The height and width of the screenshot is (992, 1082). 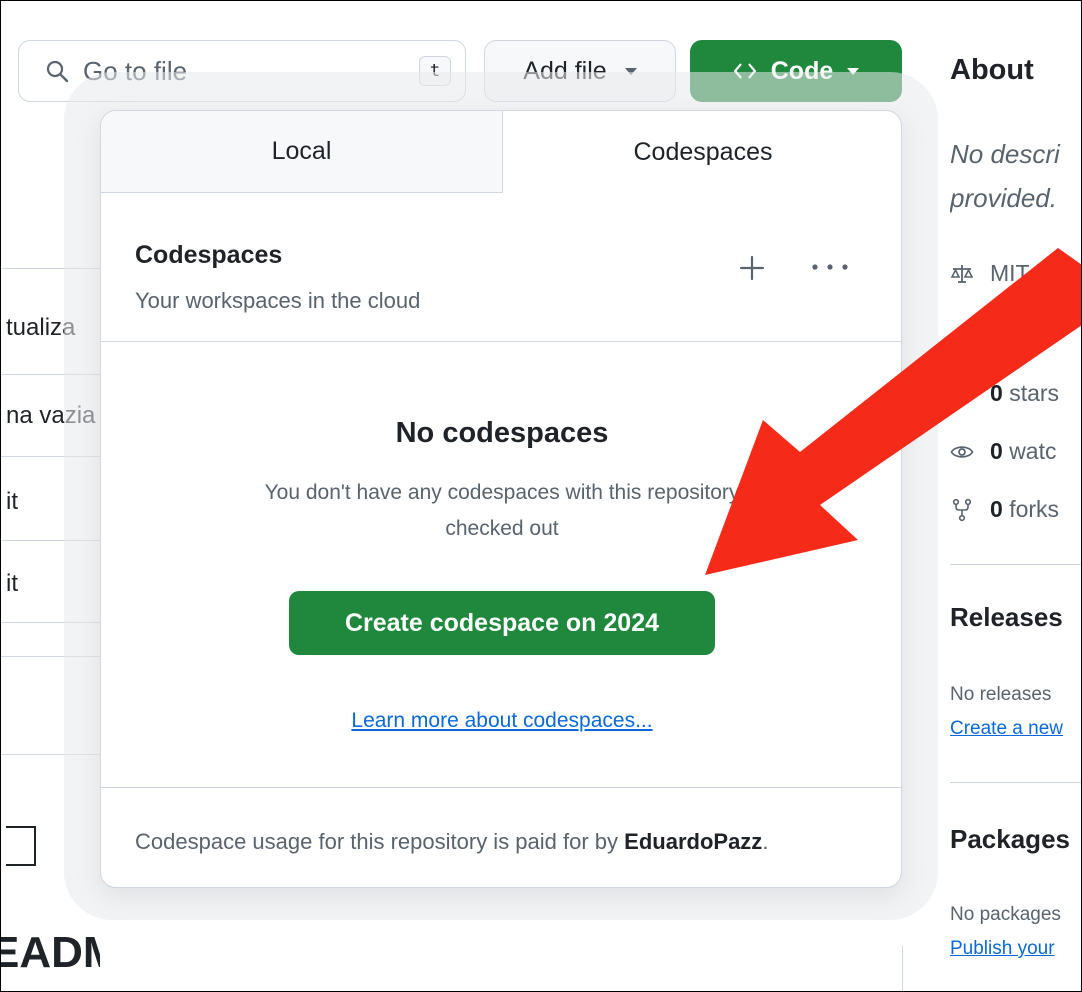 What do you see at coordinates (21, 846) in the screenshot?
I see `readme-box-edge` at bounding box center [21, 846].